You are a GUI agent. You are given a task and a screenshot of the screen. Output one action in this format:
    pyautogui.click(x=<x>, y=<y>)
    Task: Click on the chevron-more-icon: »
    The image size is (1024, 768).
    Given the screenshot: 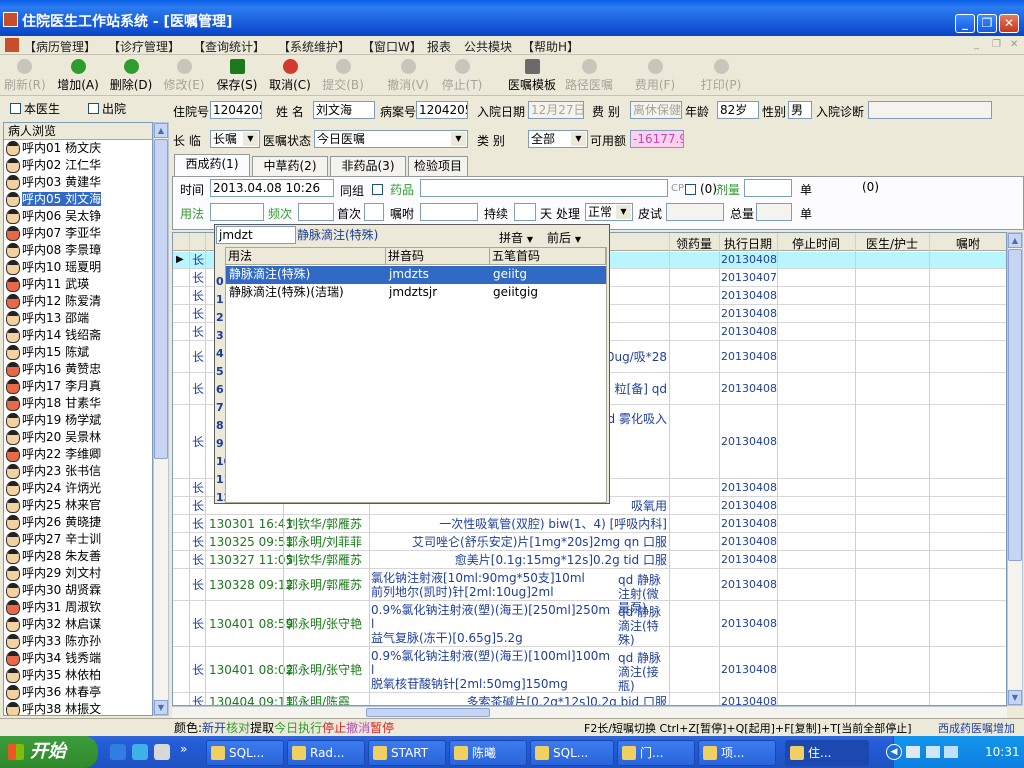 What is the action you would take?
    pyautogui.click(x=183, y=749)
    